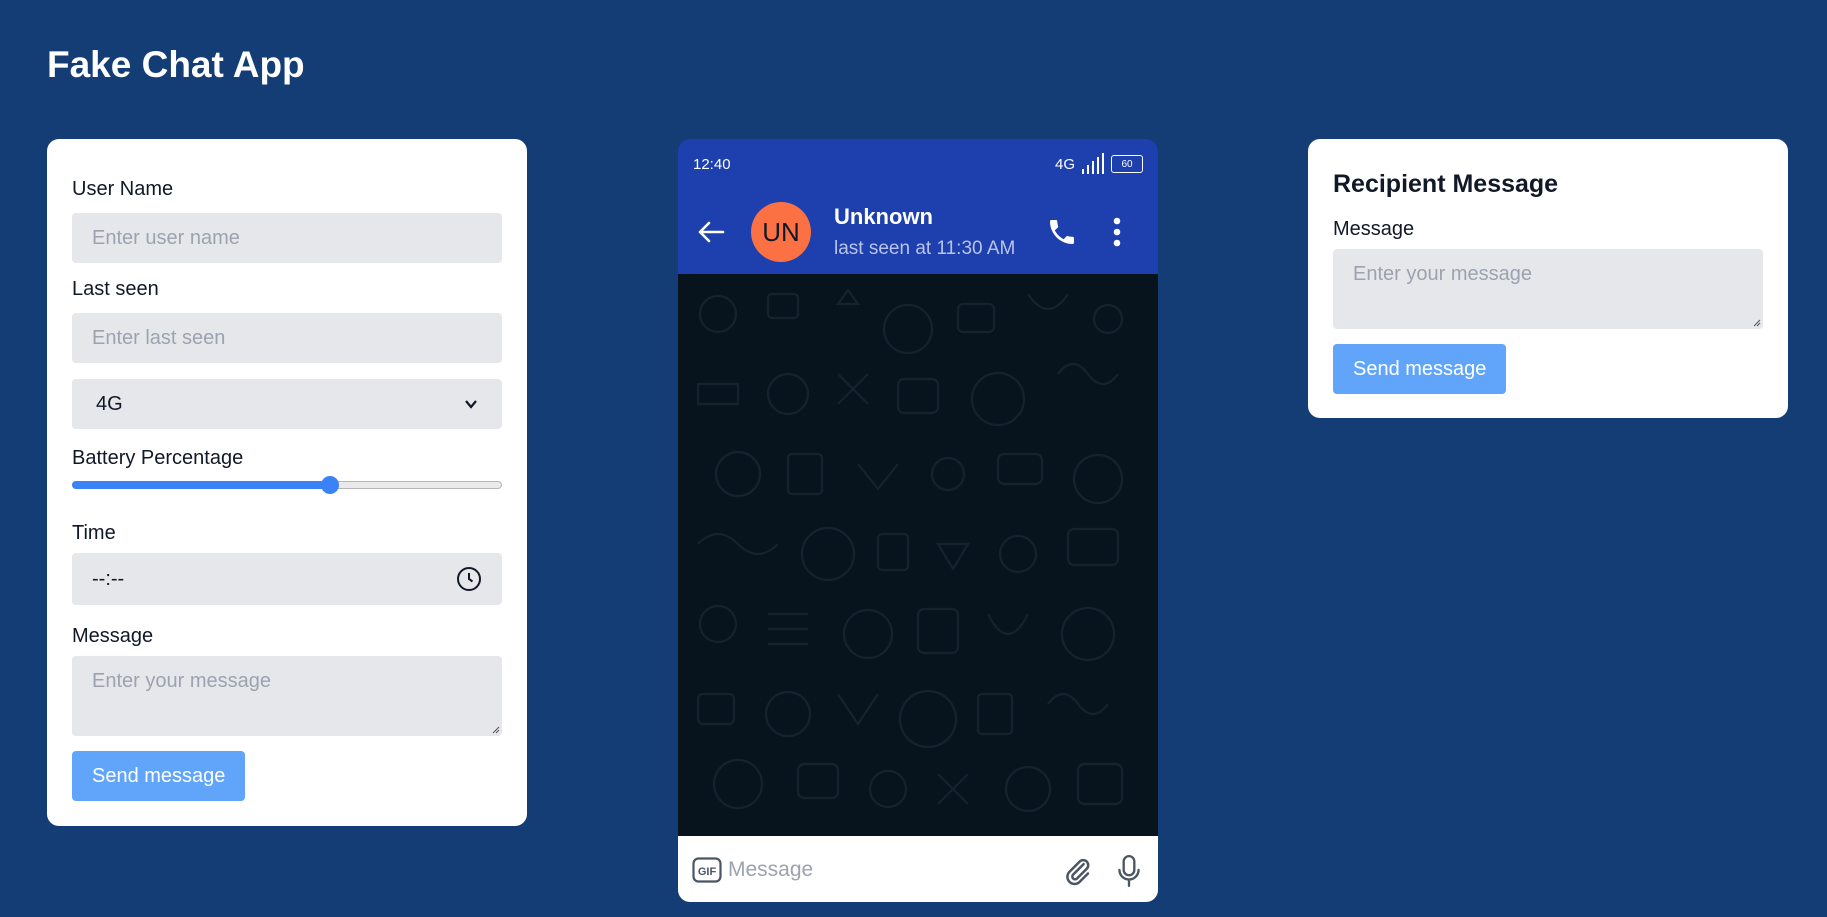 This screenshot has height=917, width=1827. What do you see at coordinates (712, 164) in the screenshot?
I see `status-time: 12:40` at bounding box center [712, 164].